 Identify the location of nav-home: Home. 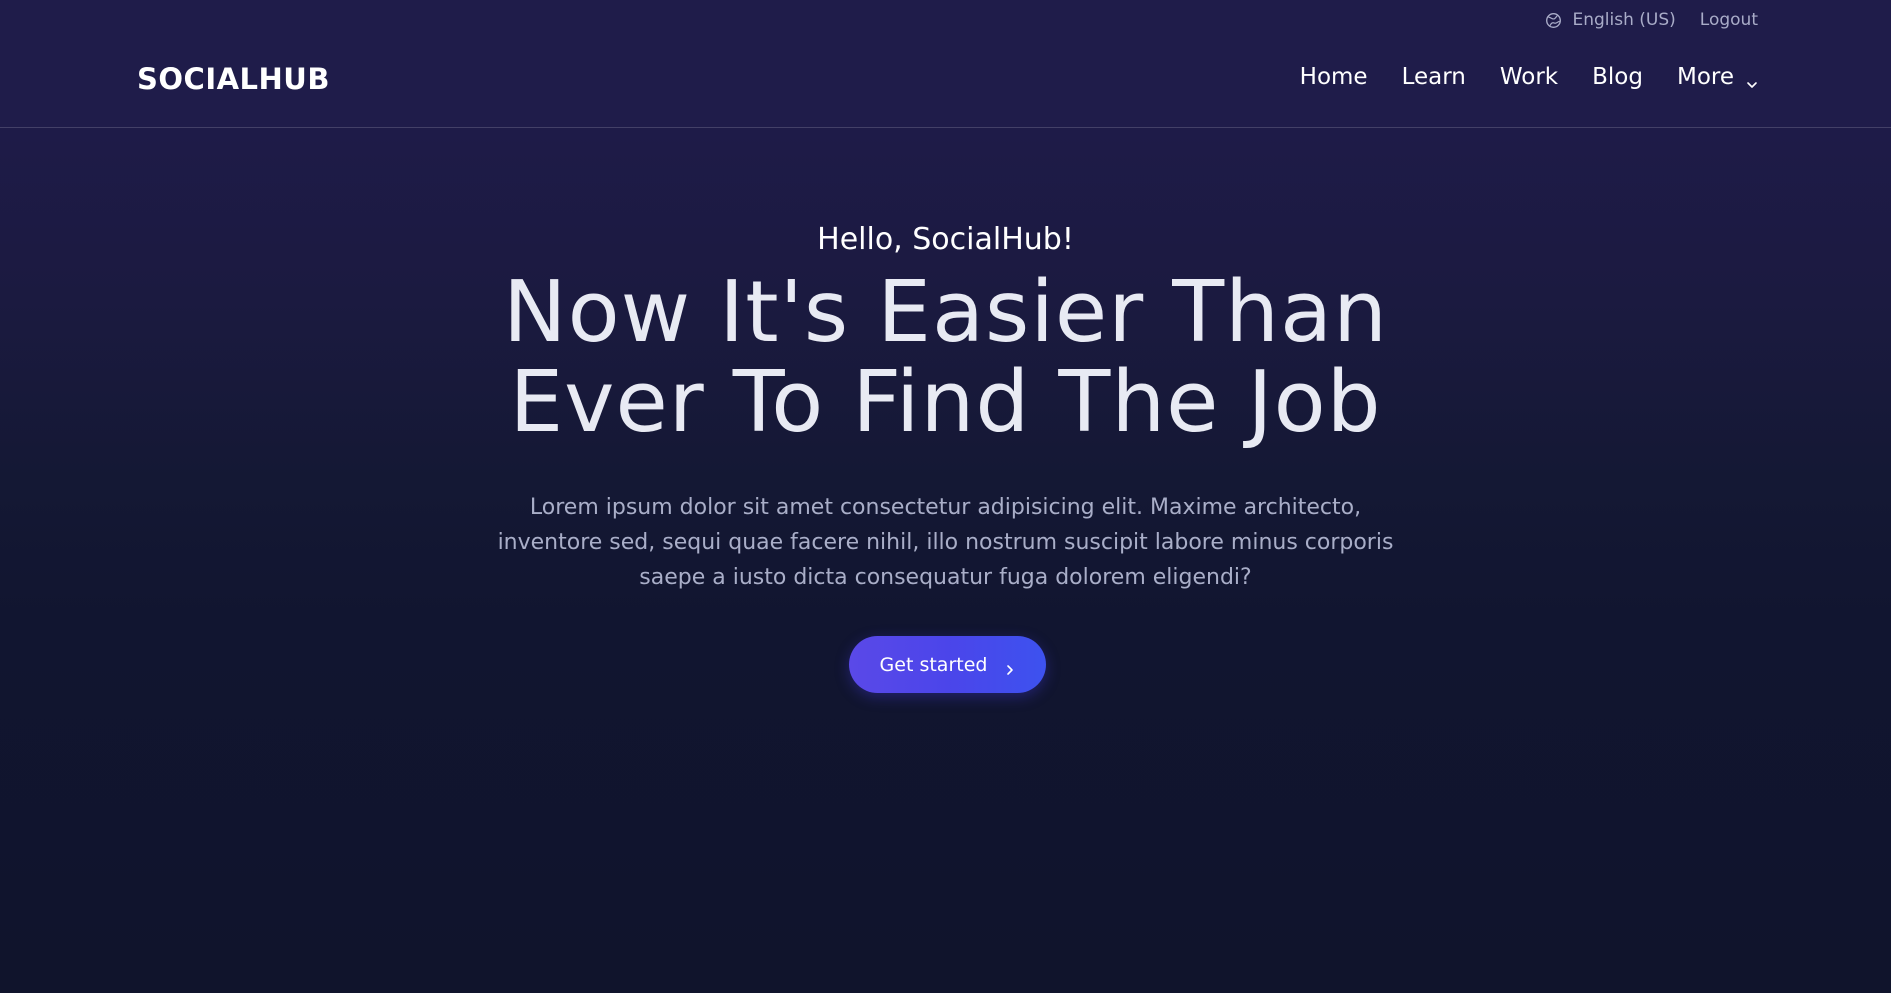
(1334, 77).